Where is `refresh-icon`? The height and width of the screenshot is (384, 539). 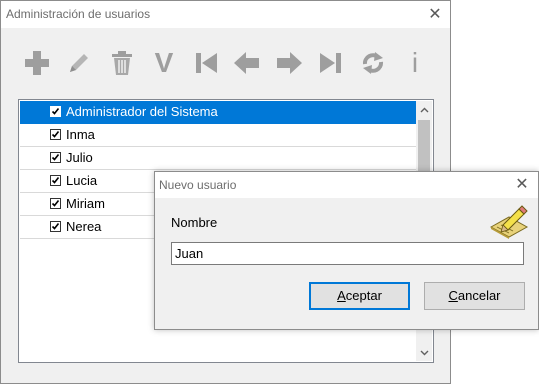
refresh-icon is located at coordinates (373, 63).